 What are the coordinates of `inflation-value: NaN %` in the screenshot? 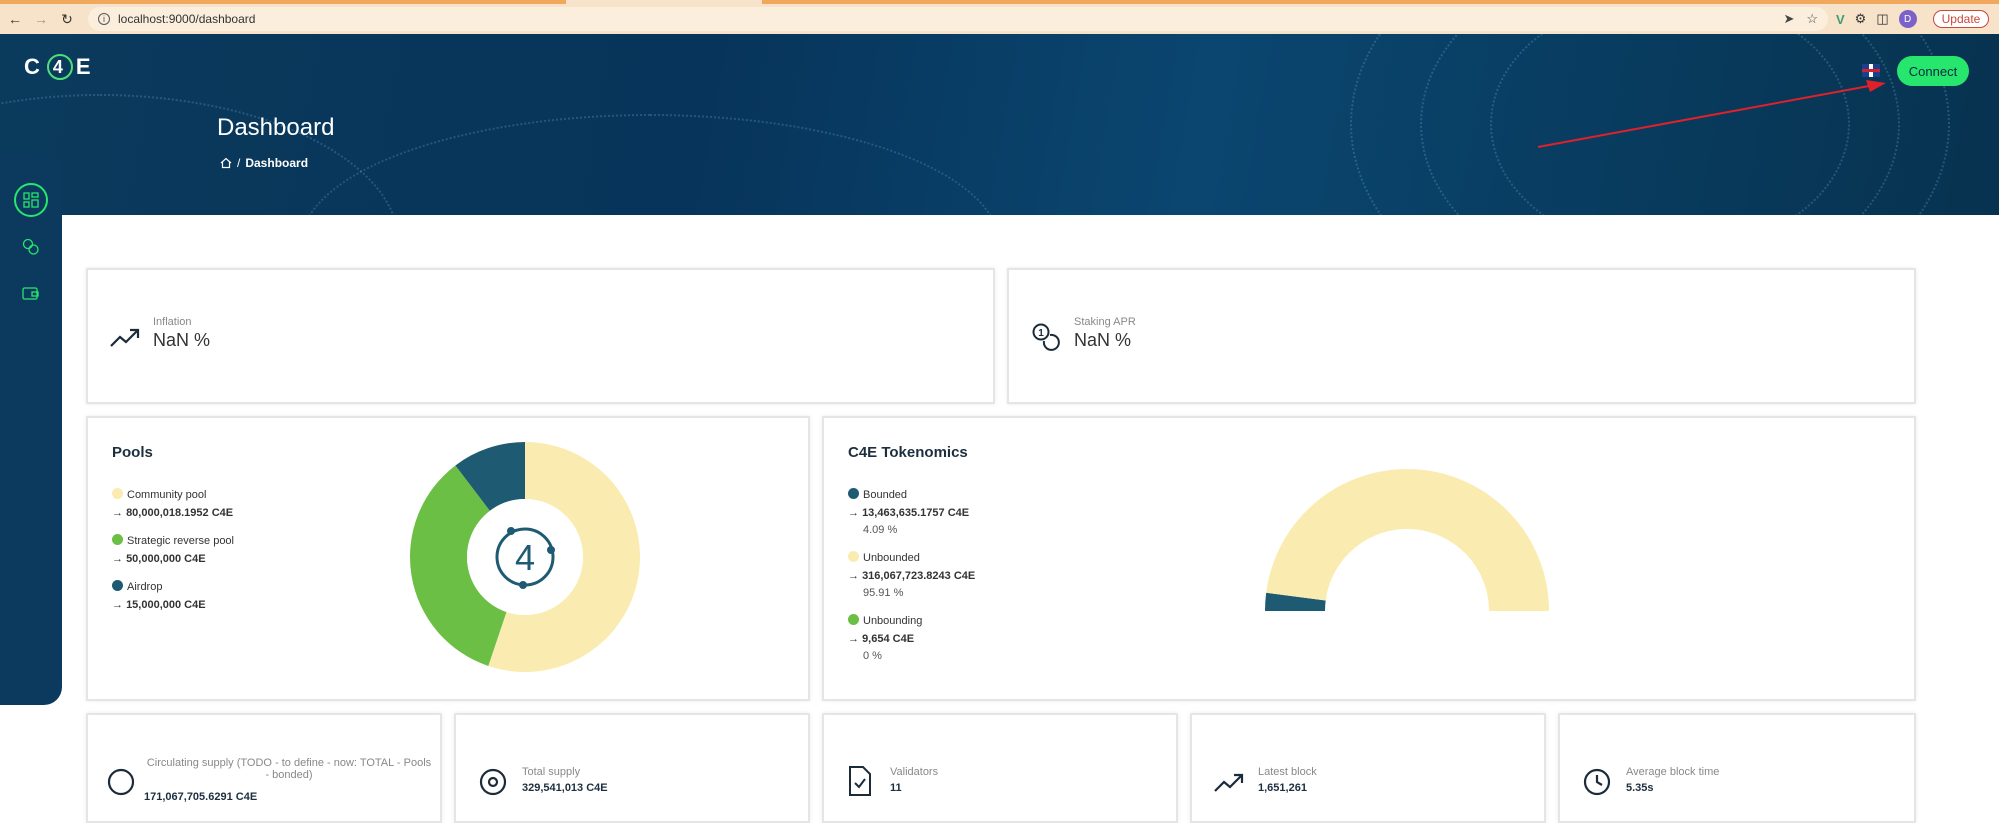 It's located at (182, 340).